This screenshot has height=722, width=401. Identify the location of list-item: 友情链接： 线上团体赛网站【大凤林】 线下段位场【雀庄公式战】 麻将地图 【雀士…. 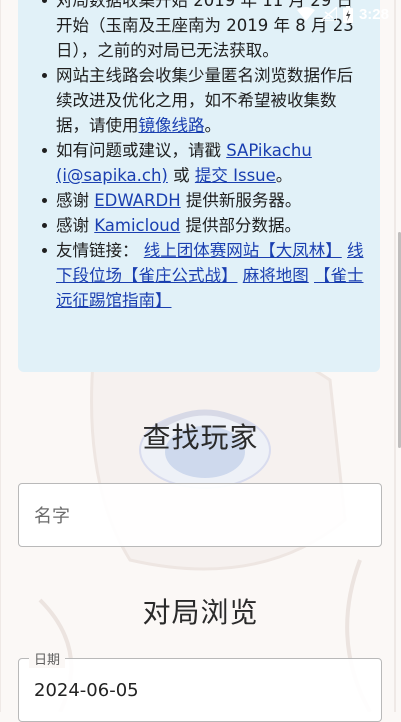
(204, 275).